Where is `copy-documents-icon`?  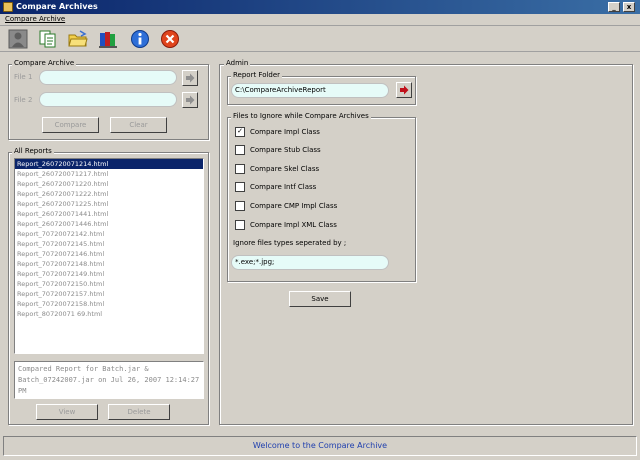 copy-documents-icon is located at coordinates (47, 39).